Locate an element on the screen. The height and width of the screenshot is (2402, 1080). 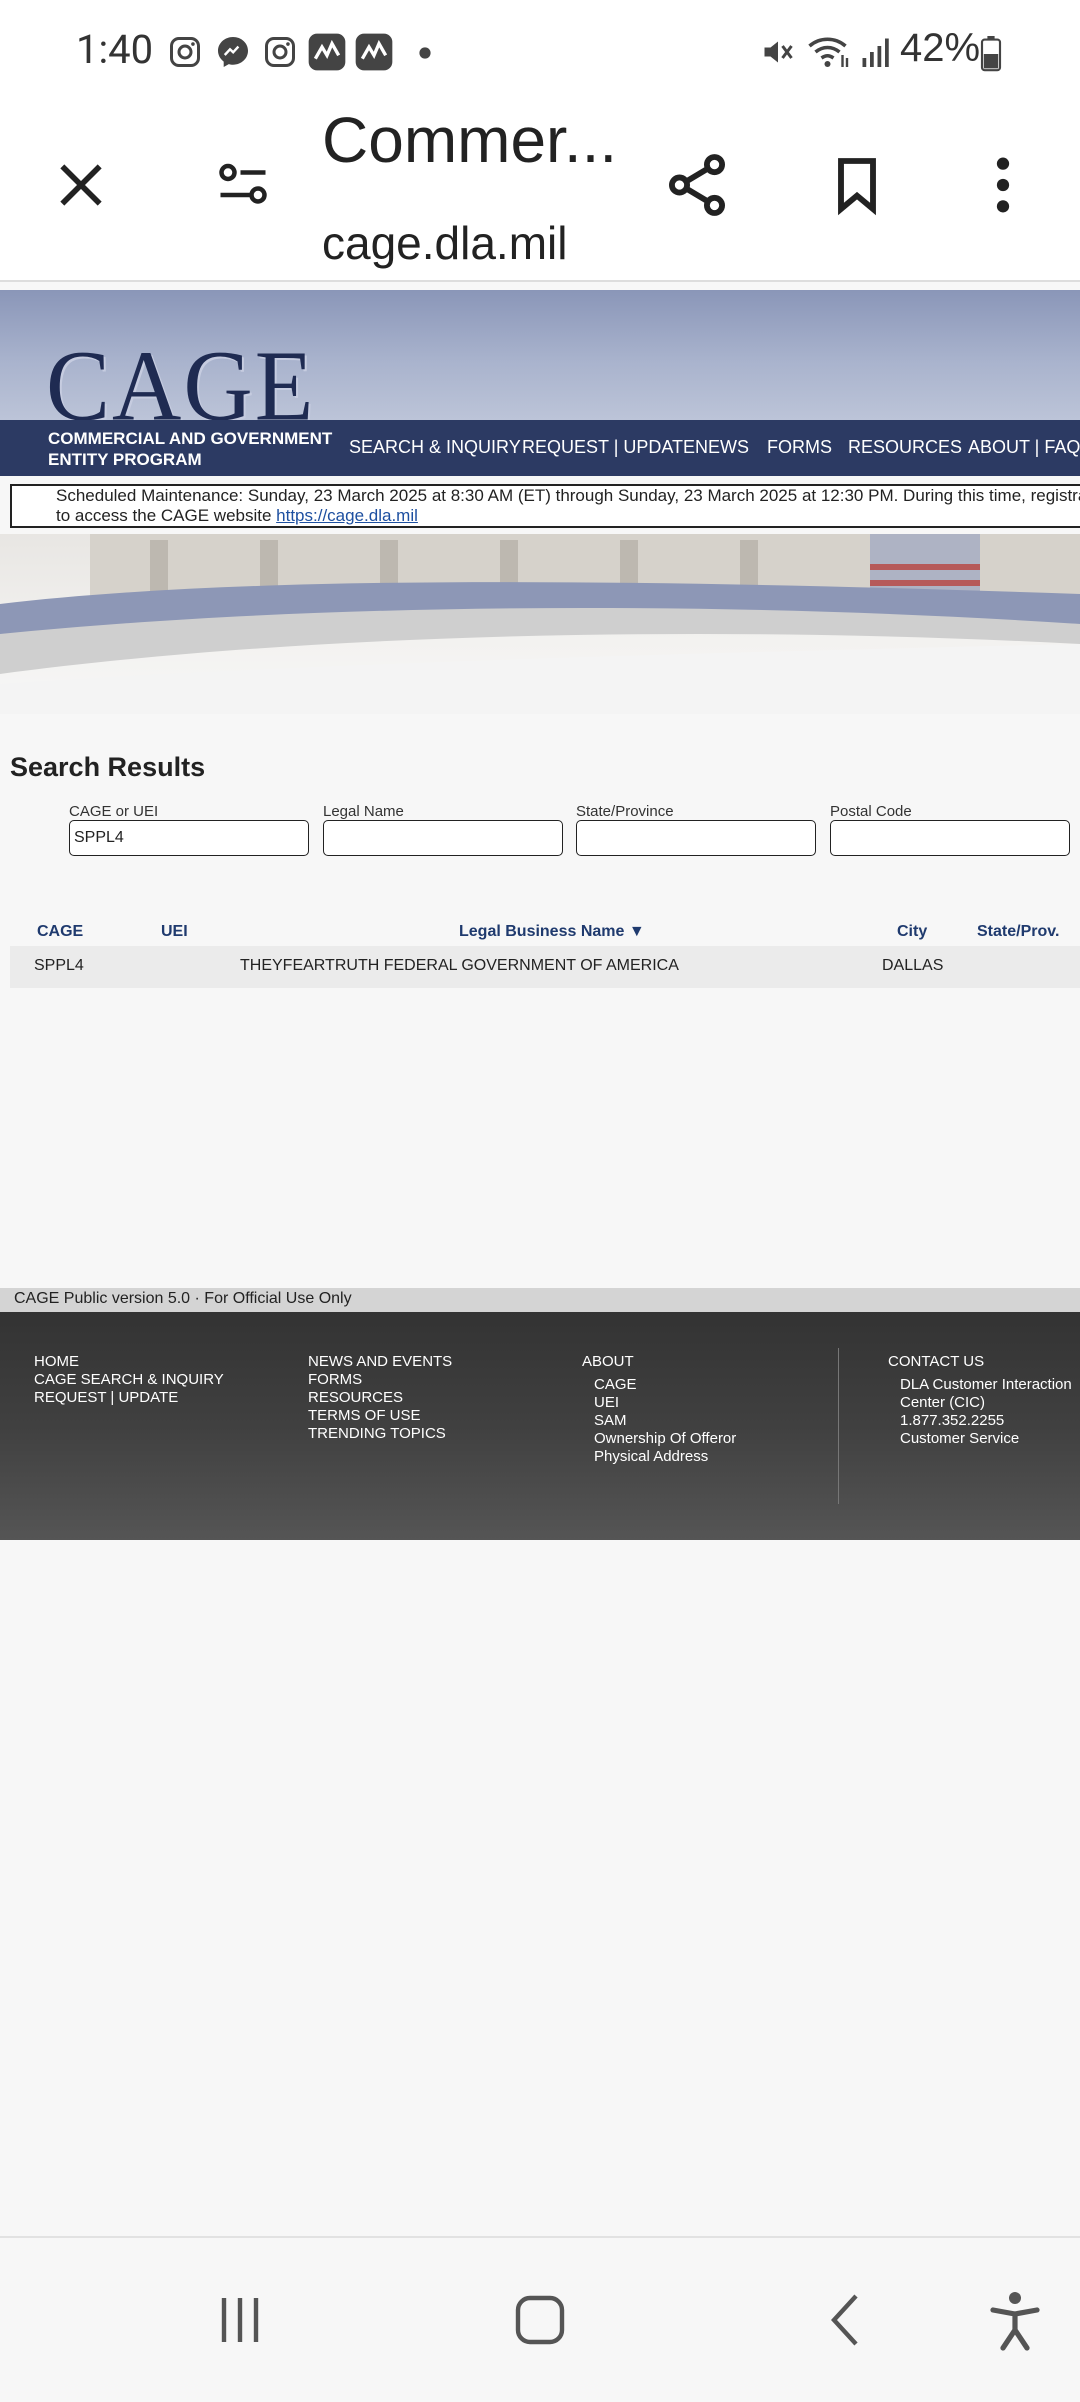
app-icon is located at coordinates (327, 52).